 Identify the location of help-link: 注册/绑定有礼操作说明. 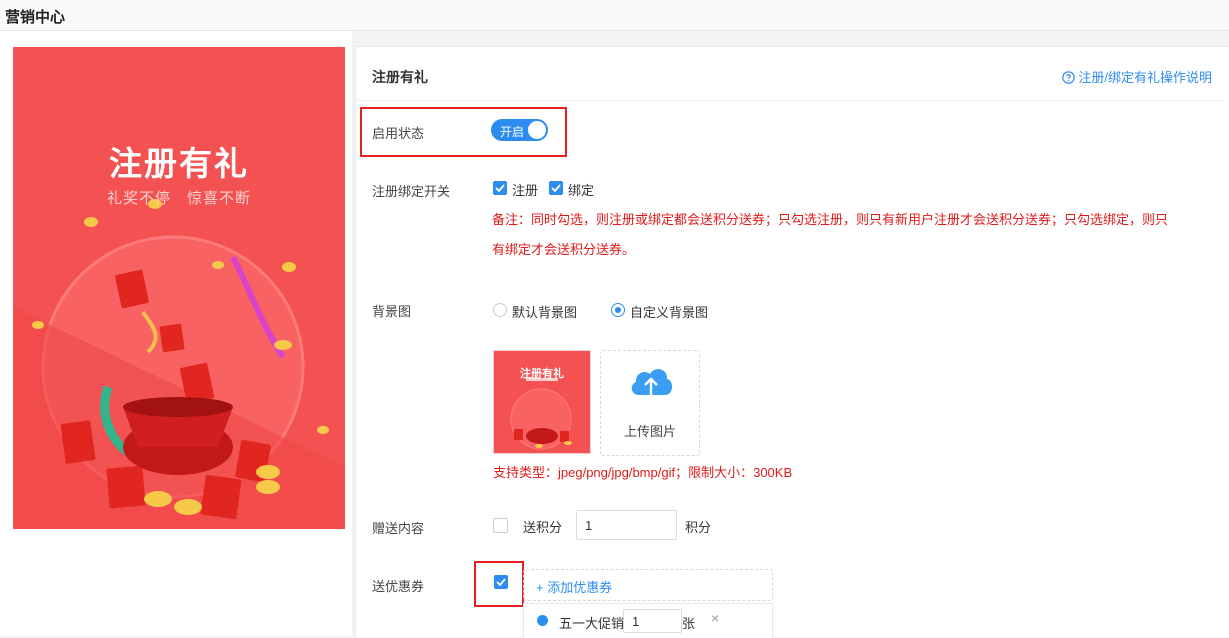
(1137, 76).